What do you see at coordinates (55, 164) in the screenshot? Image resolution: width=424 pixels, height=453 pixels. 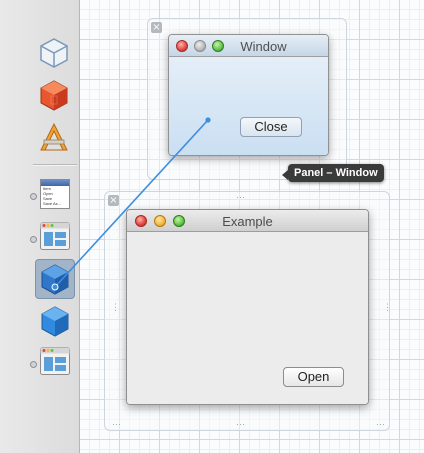 I see `dock-separator` at bounding box center [55, 164].